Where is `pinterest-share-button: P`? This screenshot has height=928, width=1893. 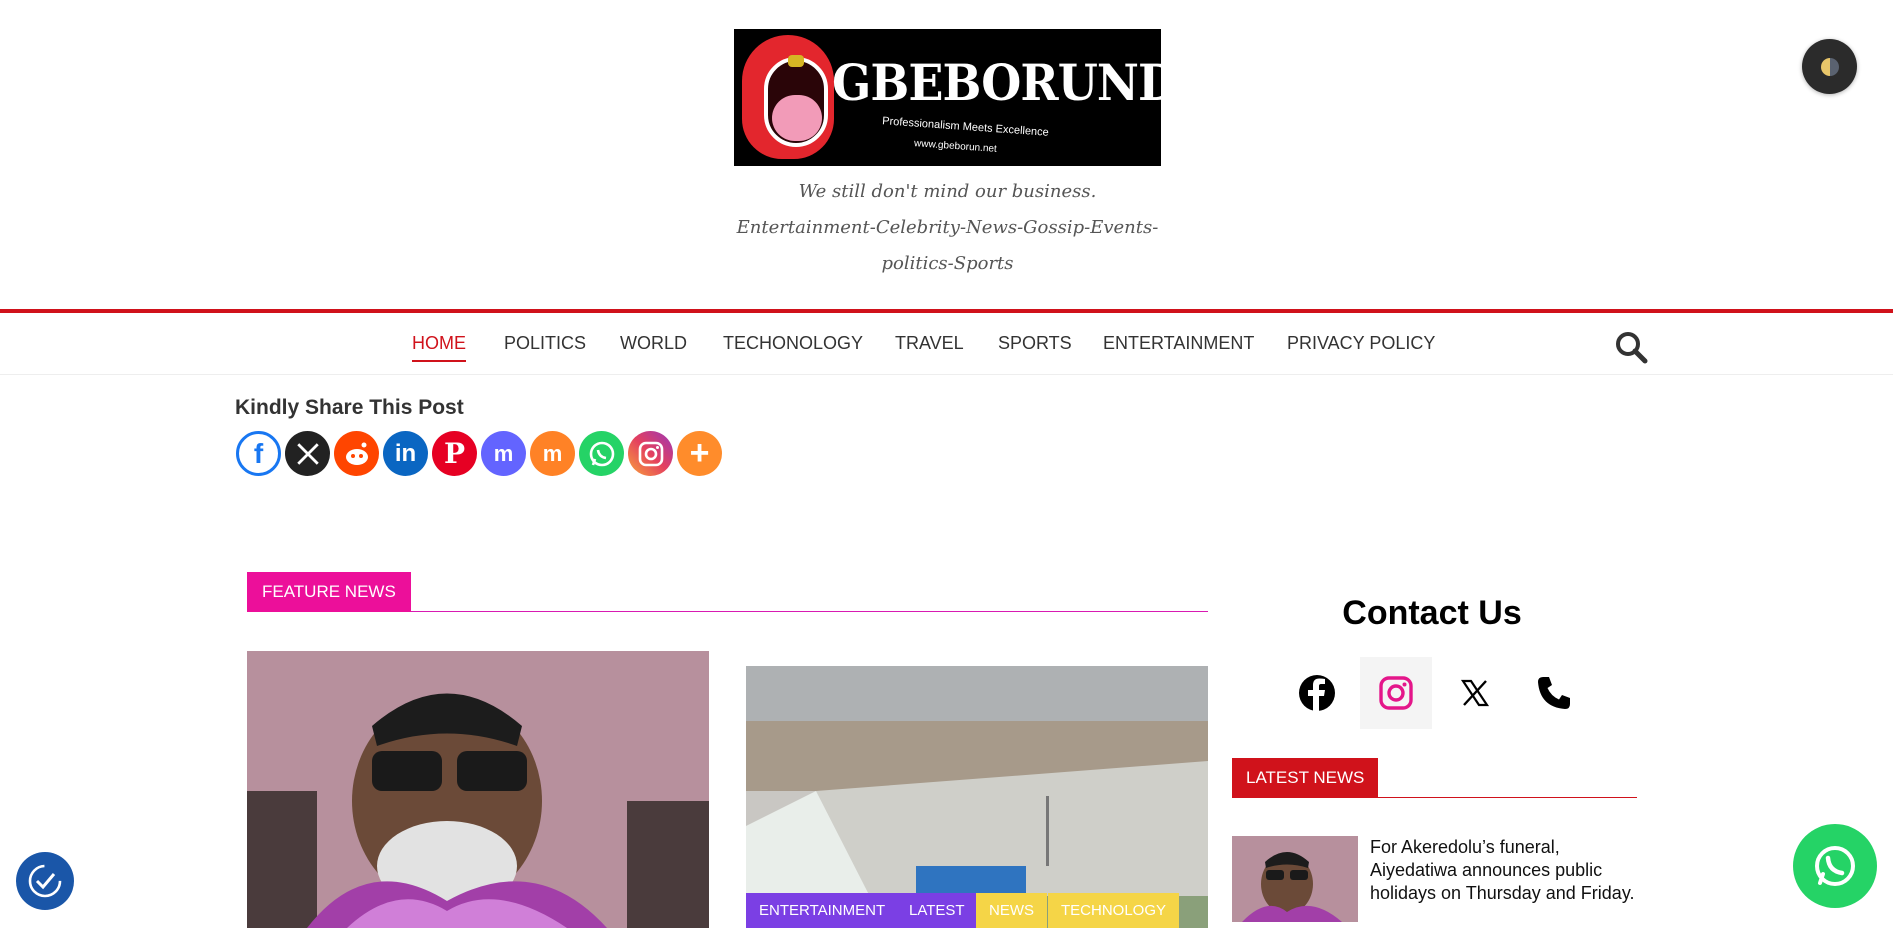
pinterest-share-button: P is located at coordinates (454, 453).